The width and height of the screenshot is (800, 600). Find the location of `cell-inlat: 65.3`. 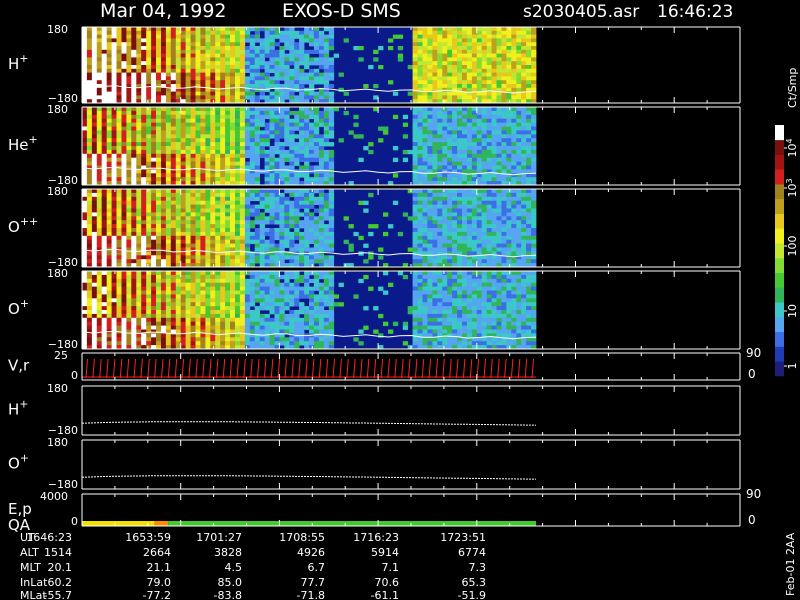

cell-inlat: 65.3 is located at coordinates (474, 582).